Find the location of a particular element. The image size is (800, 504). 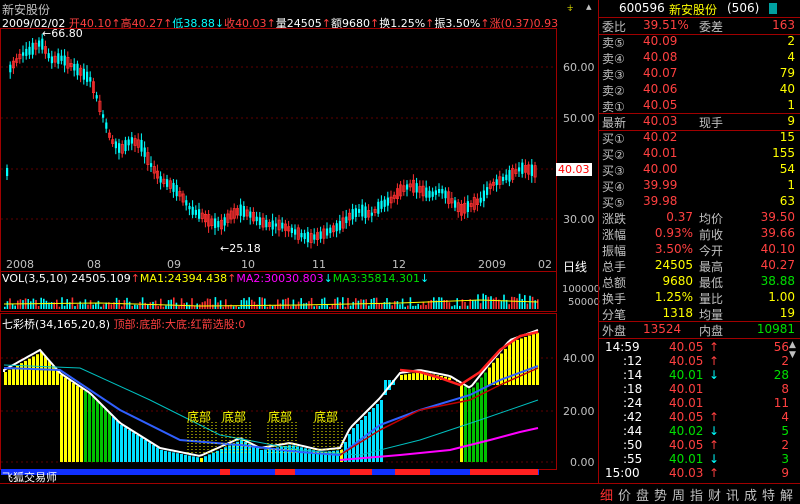

tick-direction: ↓ is located at coordinates (714, 375).